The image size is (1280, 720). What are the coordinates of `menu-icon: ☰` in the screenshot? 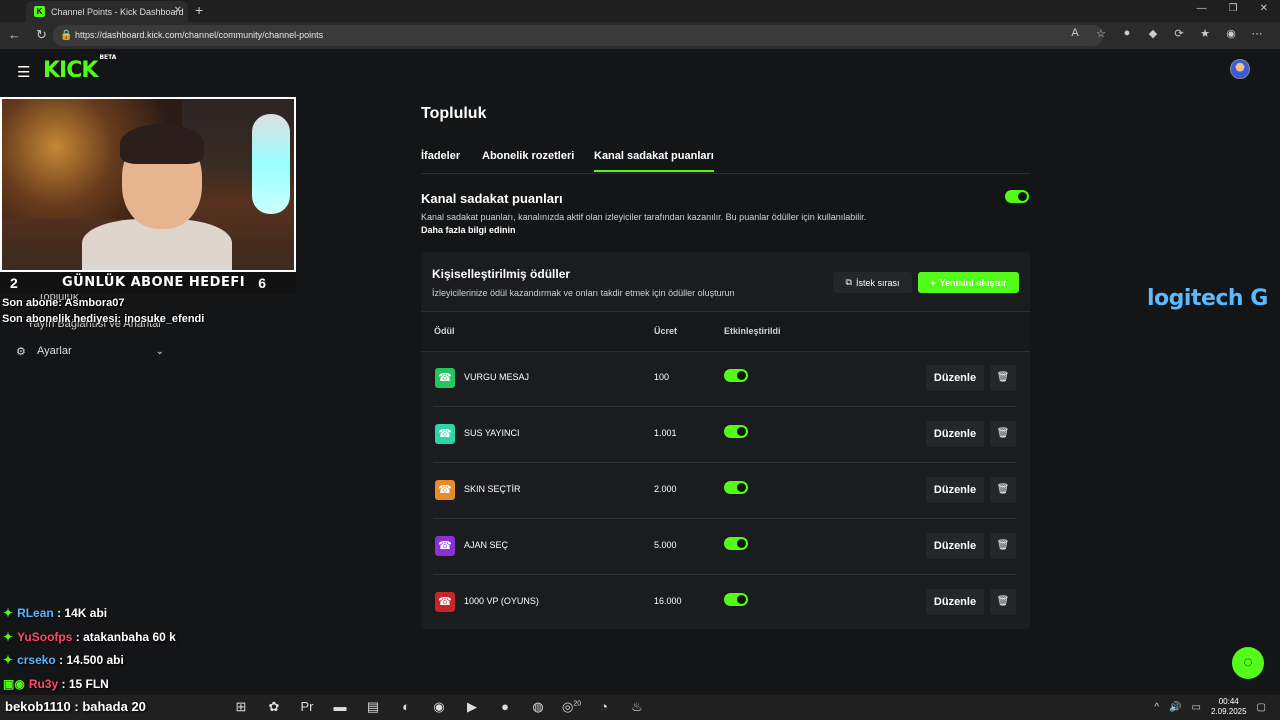 It's located at (23, 72).